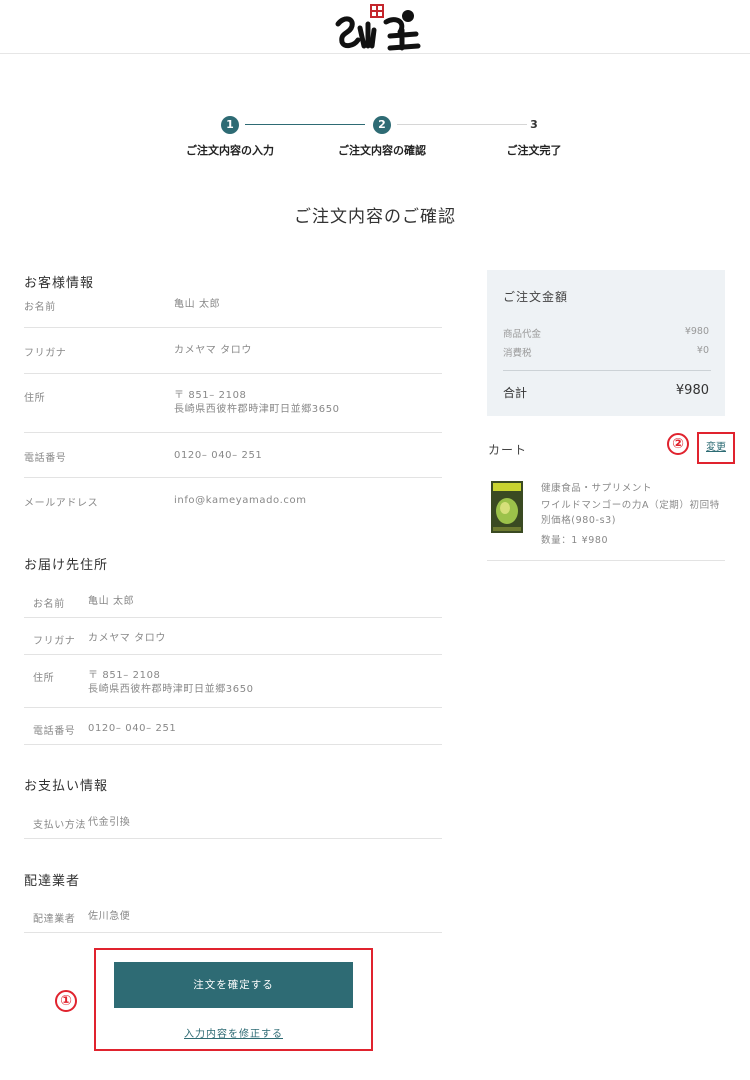  What do you see at coordinates (575, 540) in the screenshot?
I see `cart-item-qty-price: 数量：1 ¥980` at bounding box center [575, 540].